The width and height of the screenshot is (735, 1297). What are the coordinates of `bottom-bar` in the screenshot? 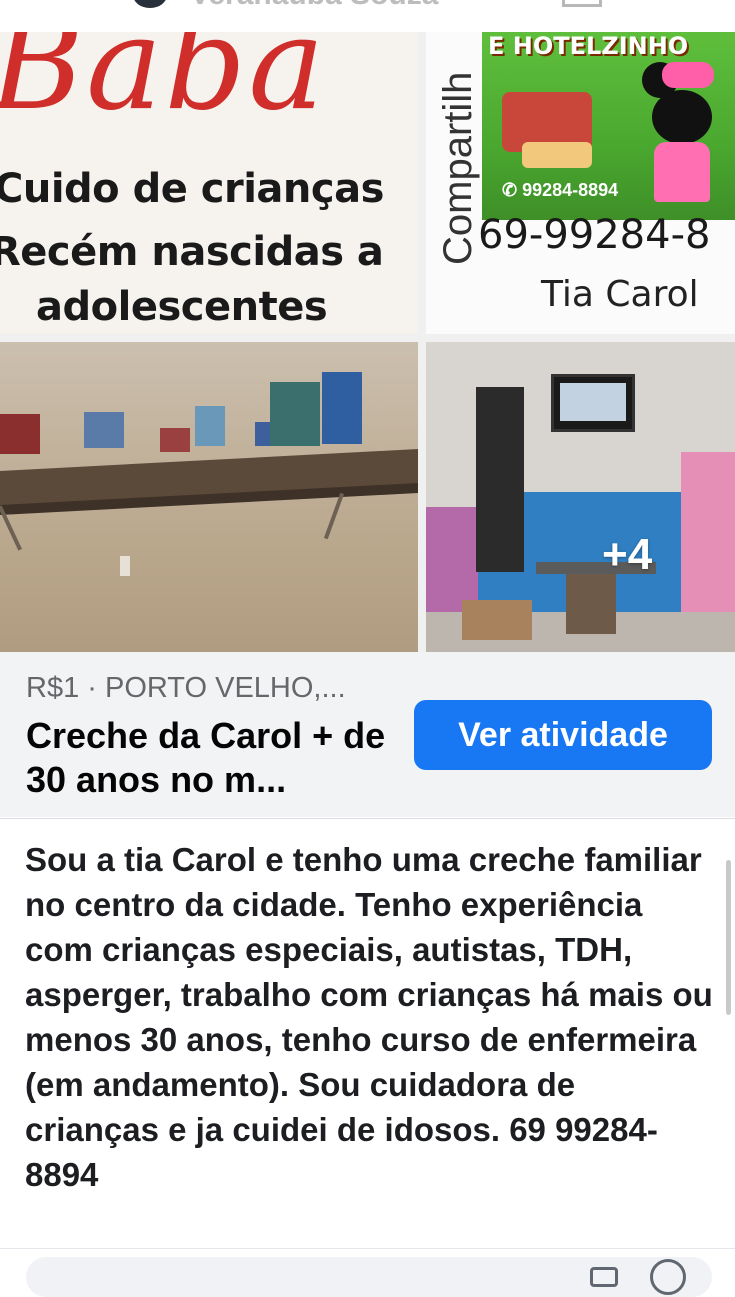 It's located at (367, 1272).